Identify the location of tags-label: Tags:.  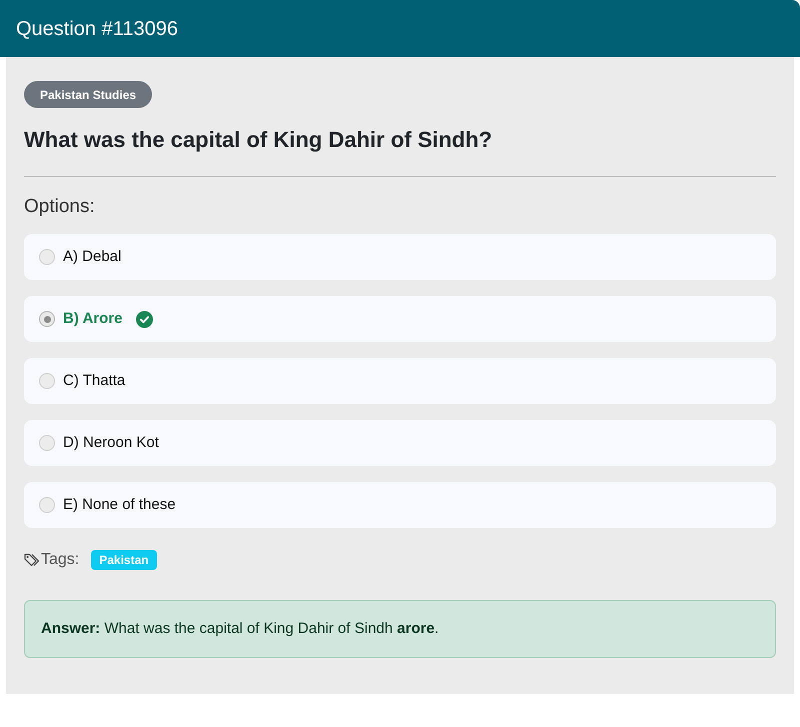
(60, 560).